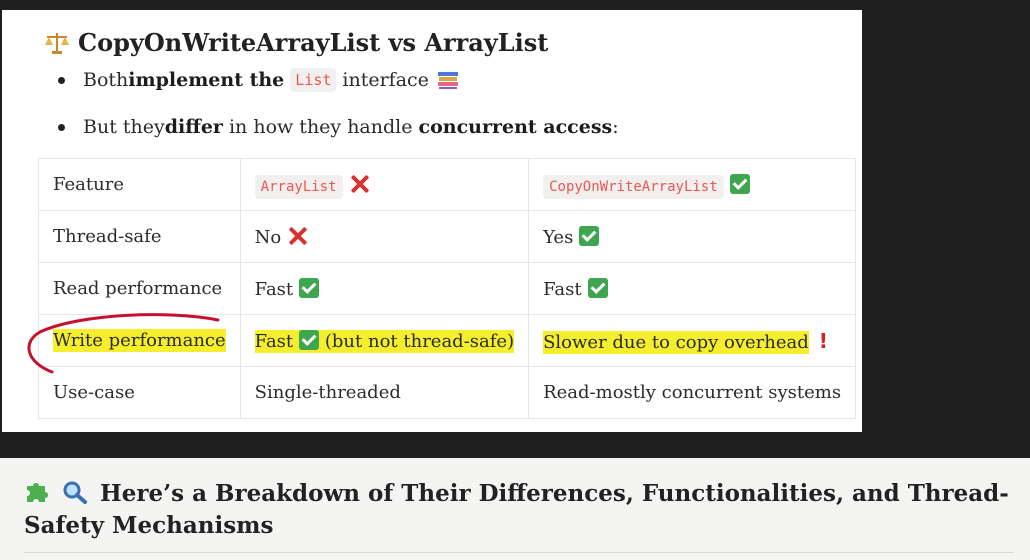 Image resolution: width=1030 pixels, height=560 pixels. I want to click on table-cell: No, so click(384, 236).